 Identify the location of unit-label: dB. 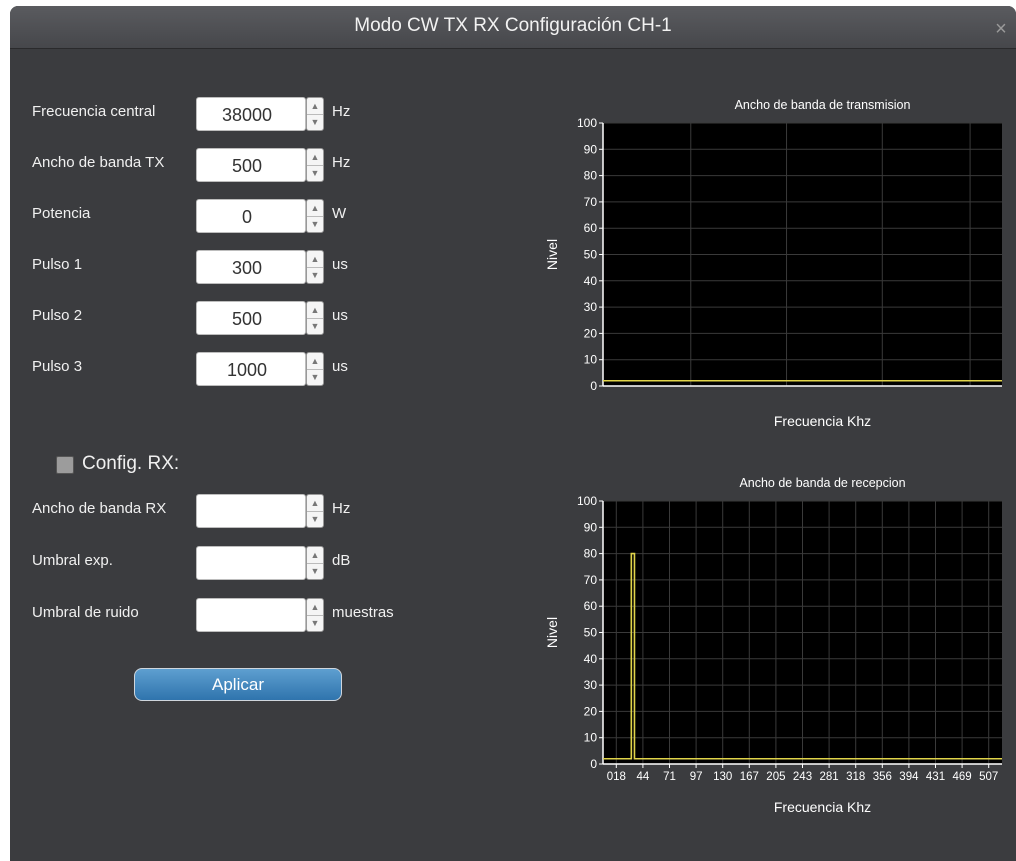
(341, 560).